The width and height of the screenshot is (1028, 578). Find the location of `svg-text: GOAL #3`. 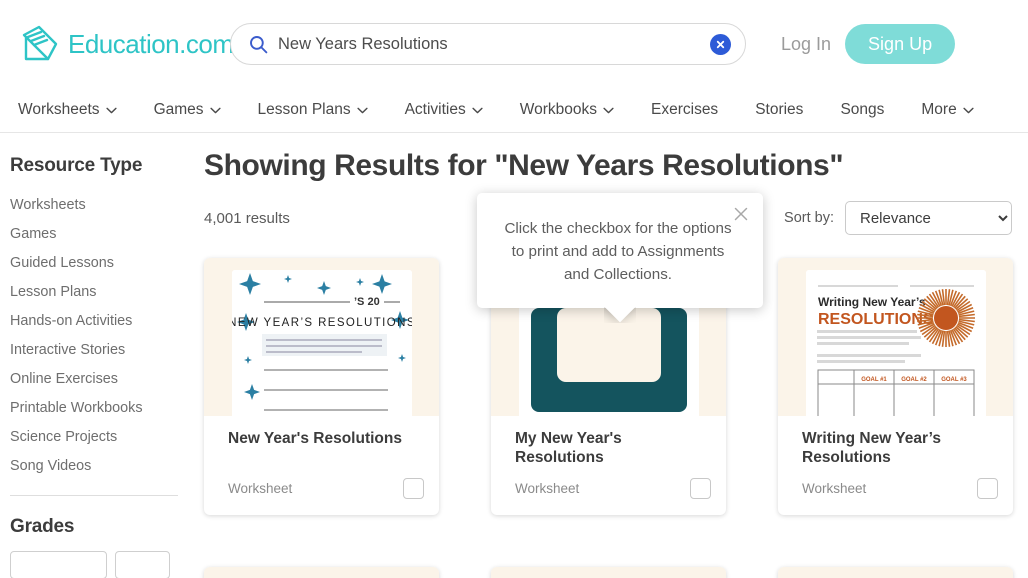

svg-text: GOAL #3 is located at coordinates (954, 380).